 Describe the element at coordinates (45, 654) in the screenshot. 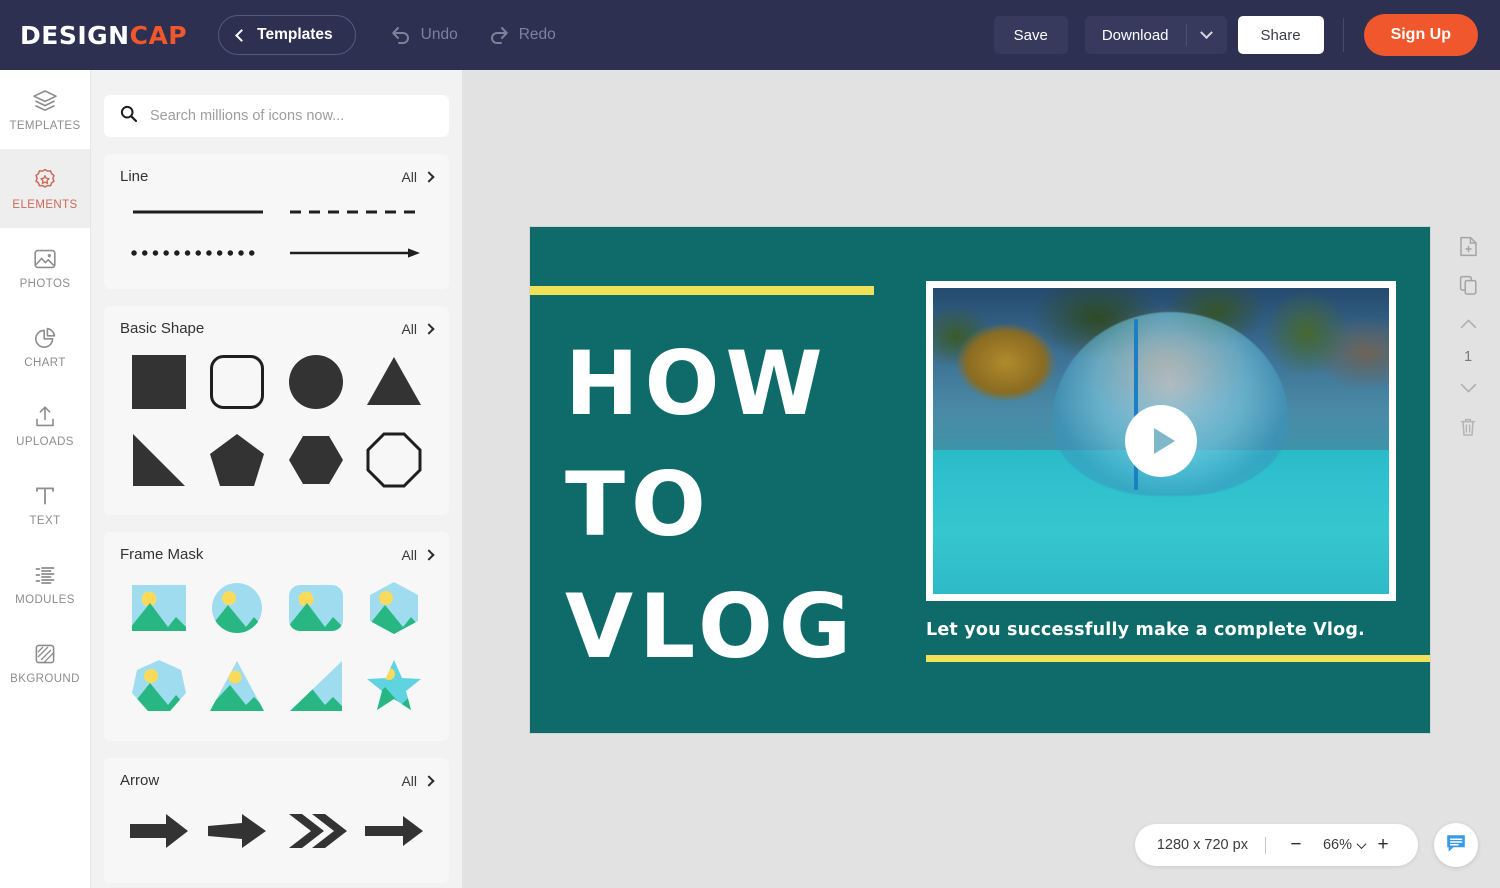

I see `background-icon` at that location.